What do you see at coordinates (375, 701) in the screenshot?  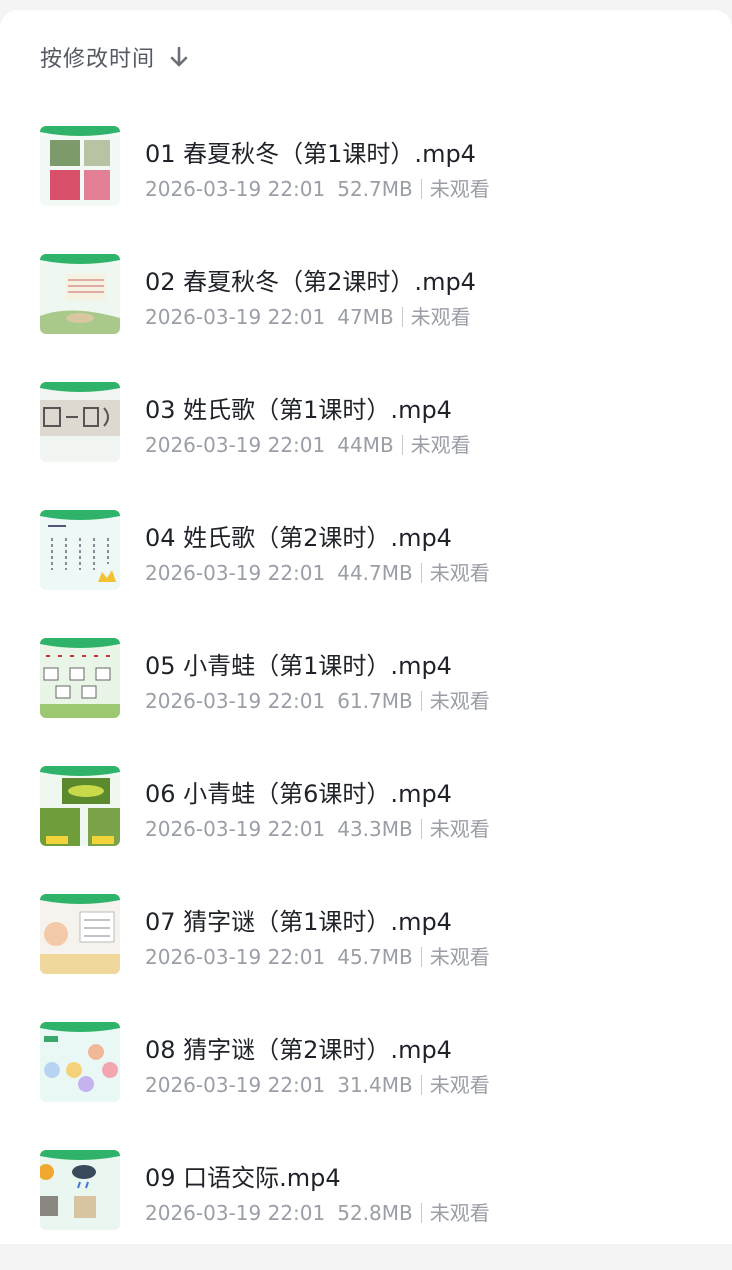 I see `file-size: 61.7MB` at bounding box center [375, 701].